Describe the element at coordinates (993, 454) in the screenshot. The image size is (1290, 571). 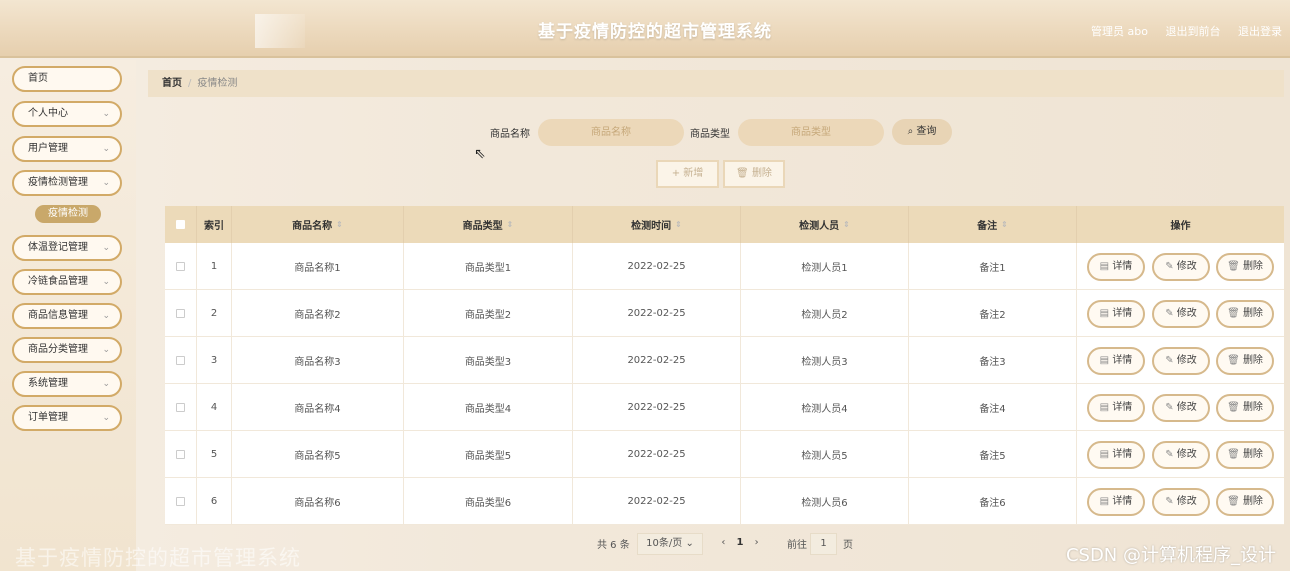
I see `cell-remark: 备注5` at that location.